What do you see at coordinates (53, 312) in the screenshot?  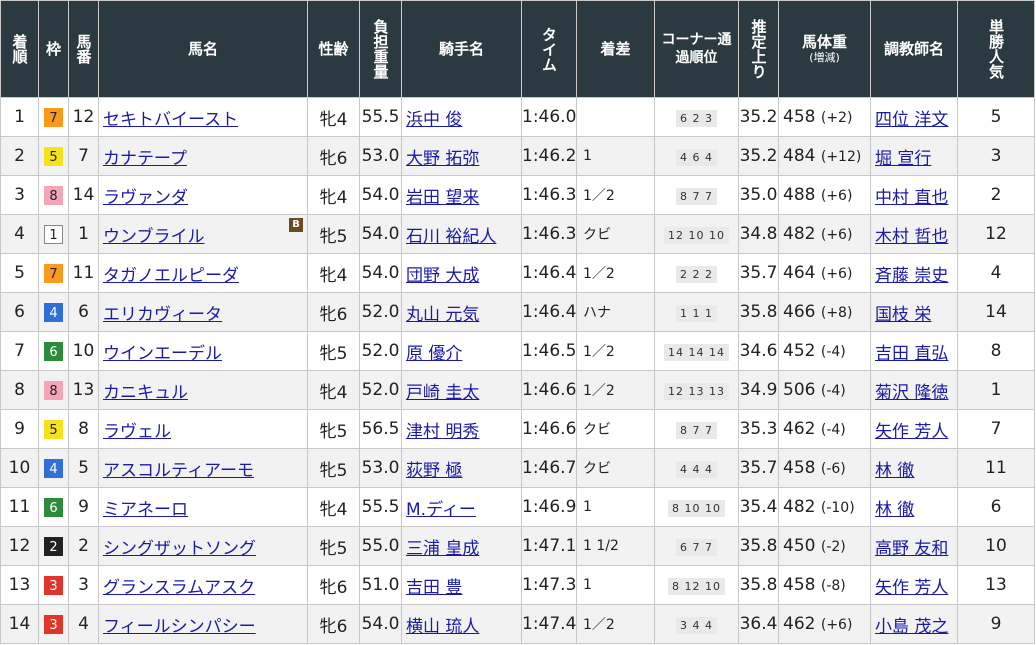 I see `waku-badge: 4` at bounding box center [53, 312].